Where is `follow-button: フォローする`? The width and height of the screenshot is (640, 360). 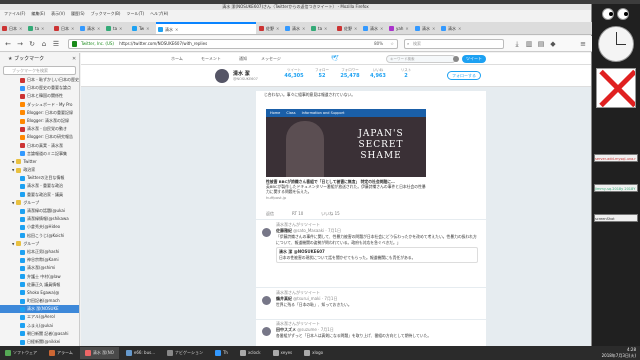
follow-button: フォローする is located at coordinates (464, 75).